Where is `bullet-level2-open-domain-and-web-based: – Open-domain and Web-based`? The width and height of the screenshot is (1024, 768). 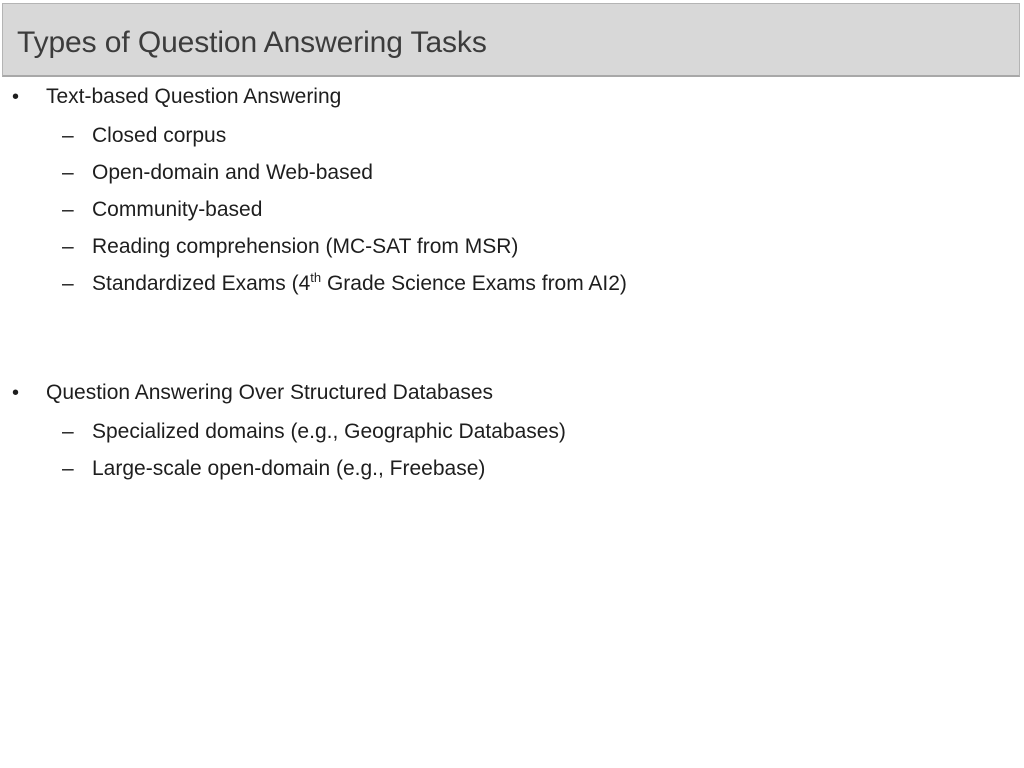 bullet-level2-open-domain-and-web-based: – Open-domain and Web-based is located at coordinates (512, 172).